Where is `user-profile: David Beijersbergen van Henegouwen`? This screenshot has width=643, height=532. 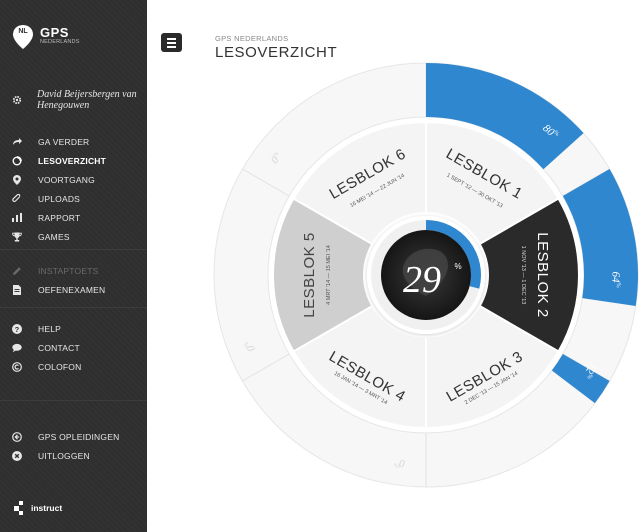 user-profile: David Beijersbergen van Henegouwen is located at coordinates (74, 100).